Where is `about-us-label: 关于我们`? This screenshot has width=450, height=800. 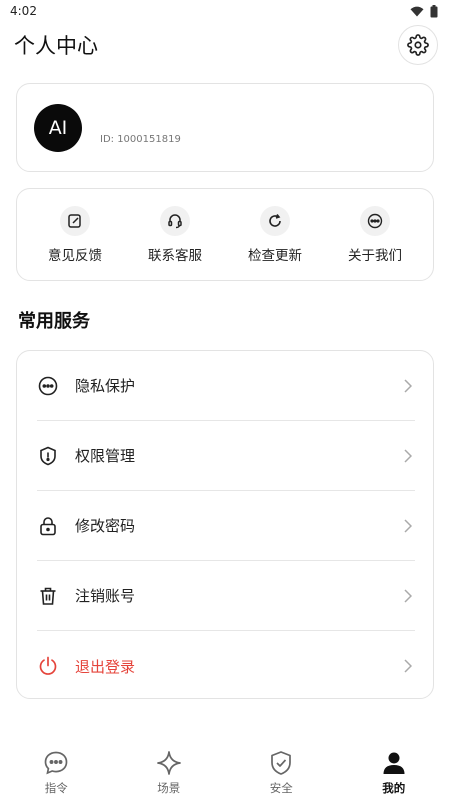 about-us-label: 关于我们 is located at coordinates (375, 255).